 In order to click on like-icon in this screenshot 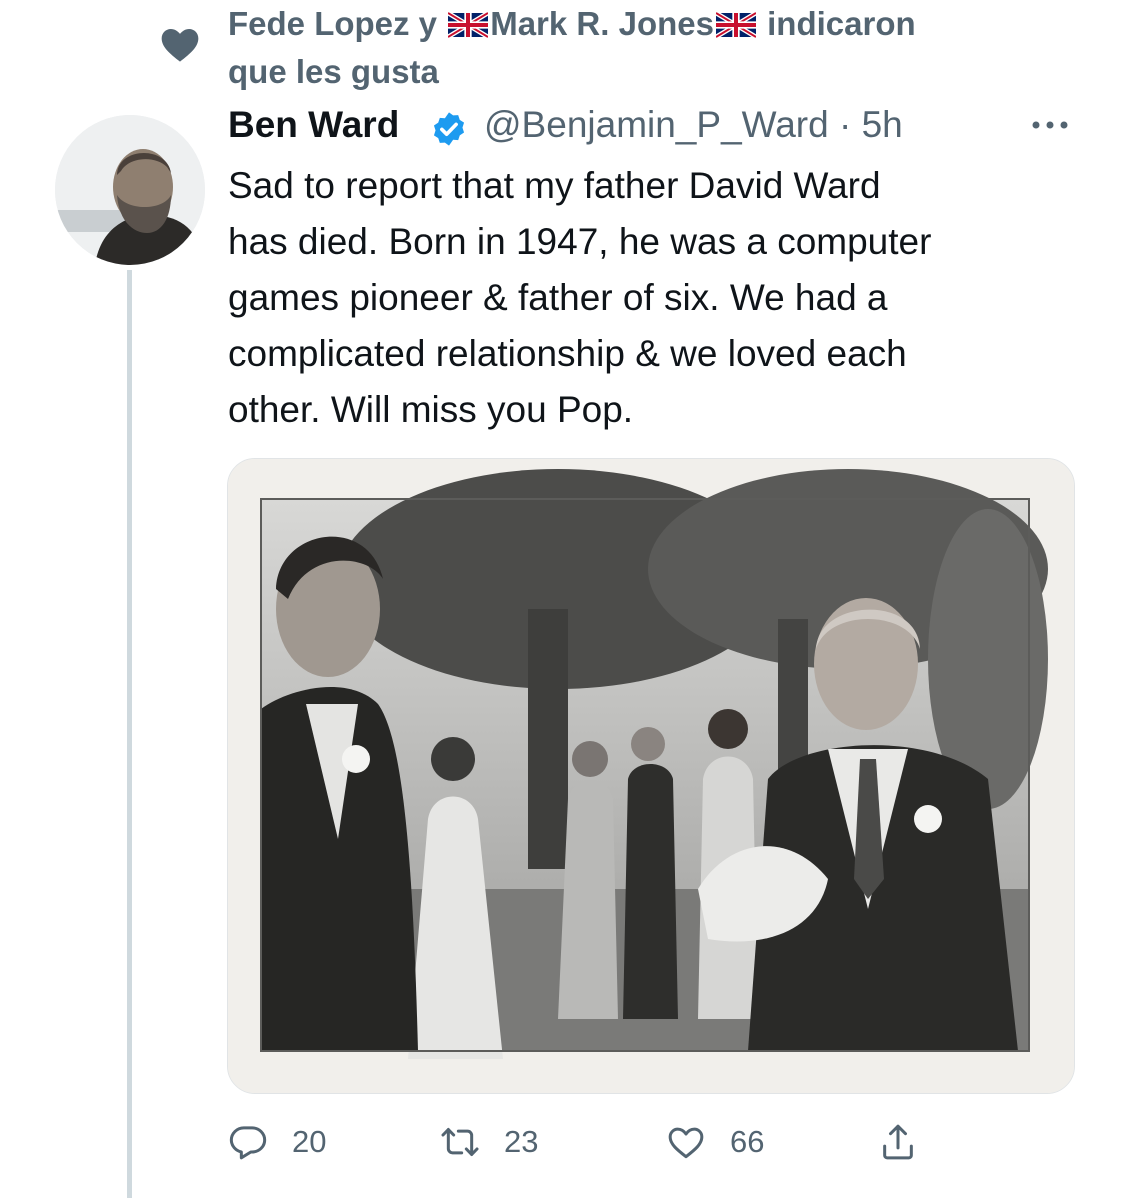, I will do `click(686, 1143)`.